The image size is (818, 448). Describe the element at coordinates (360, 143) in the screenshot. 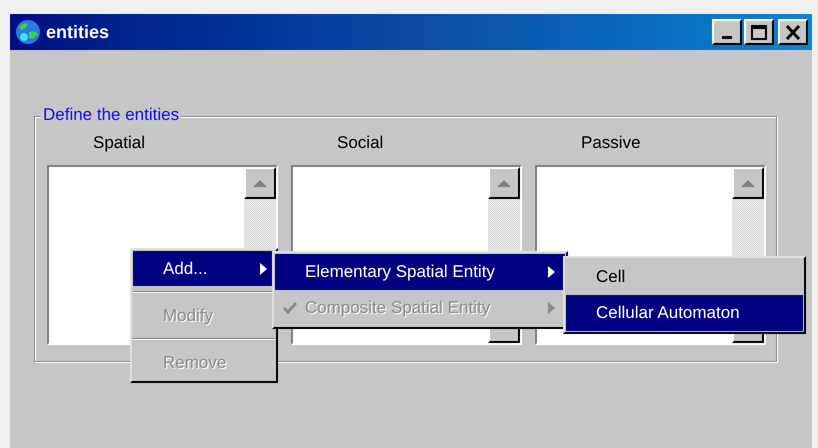

I see `list-header: Social` at that location.